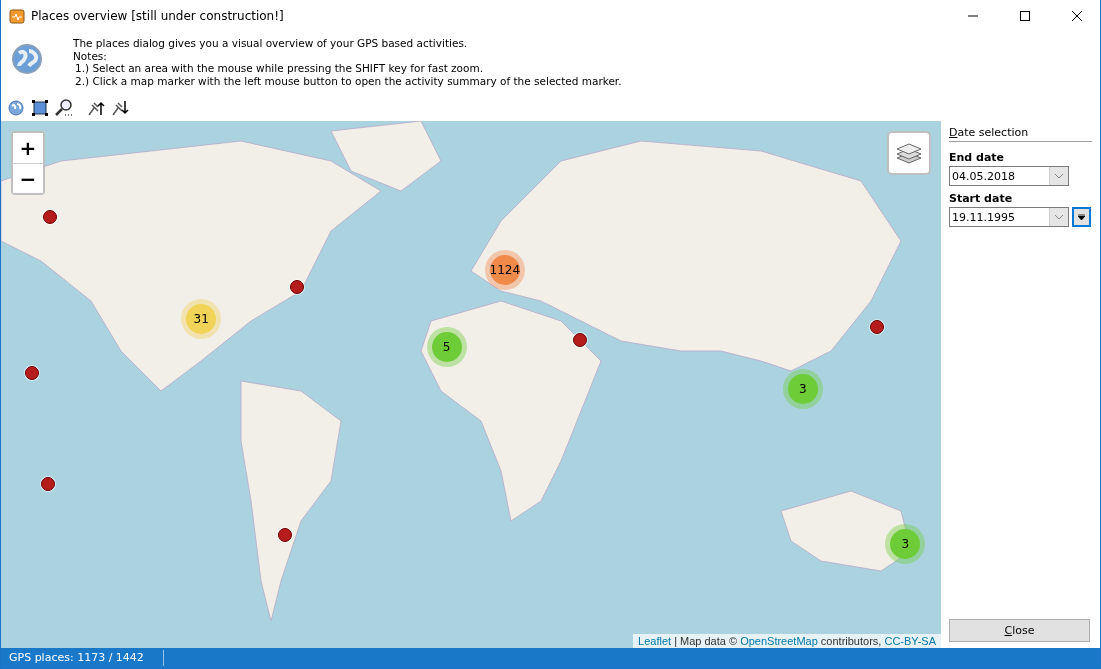  I want to click on group-title: Date selection, so click(1020, 133).